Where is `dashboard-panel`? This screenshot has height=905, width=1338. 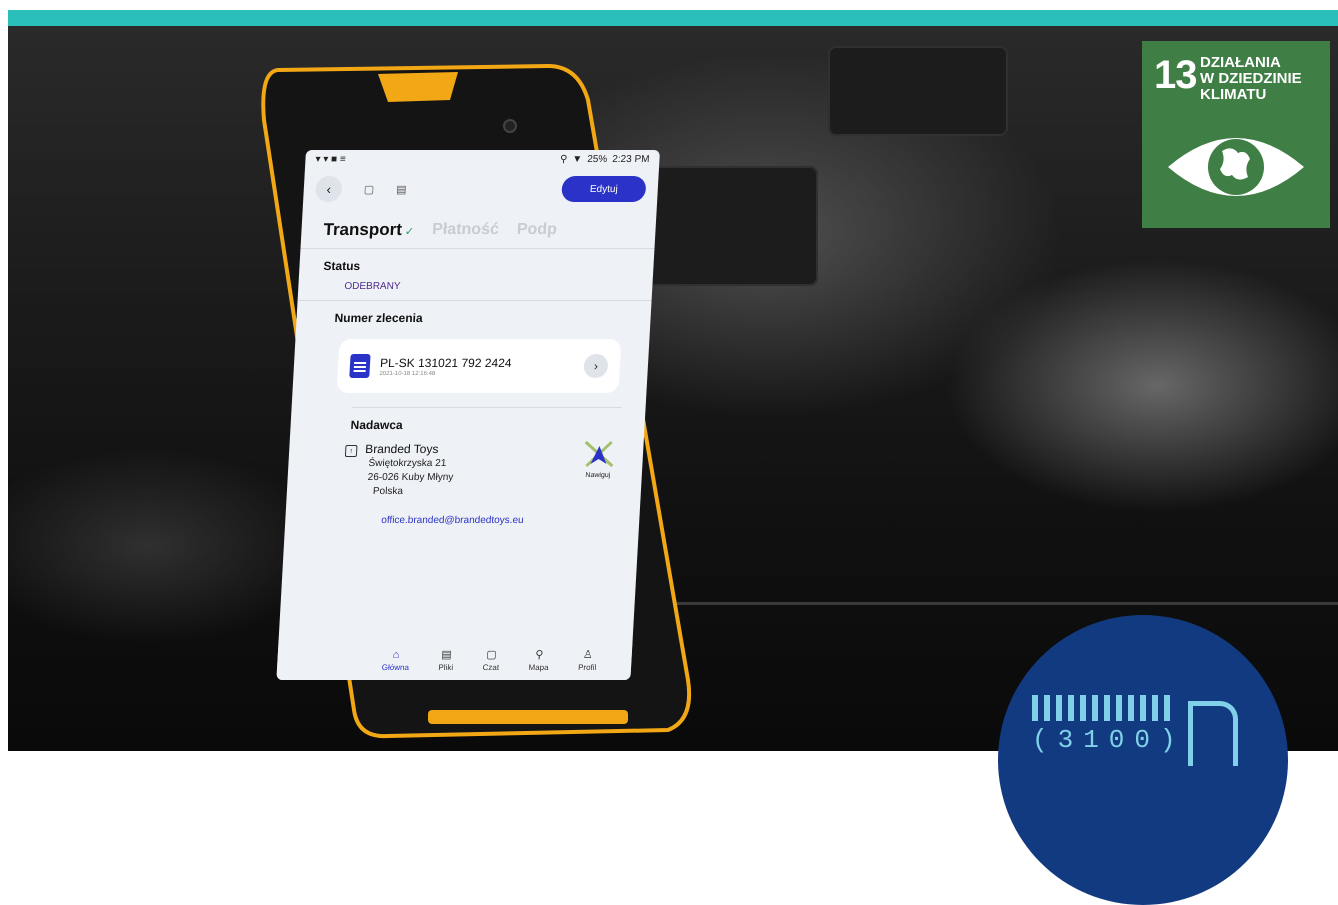 dashboard-panel is located at coordinates (918, 91).